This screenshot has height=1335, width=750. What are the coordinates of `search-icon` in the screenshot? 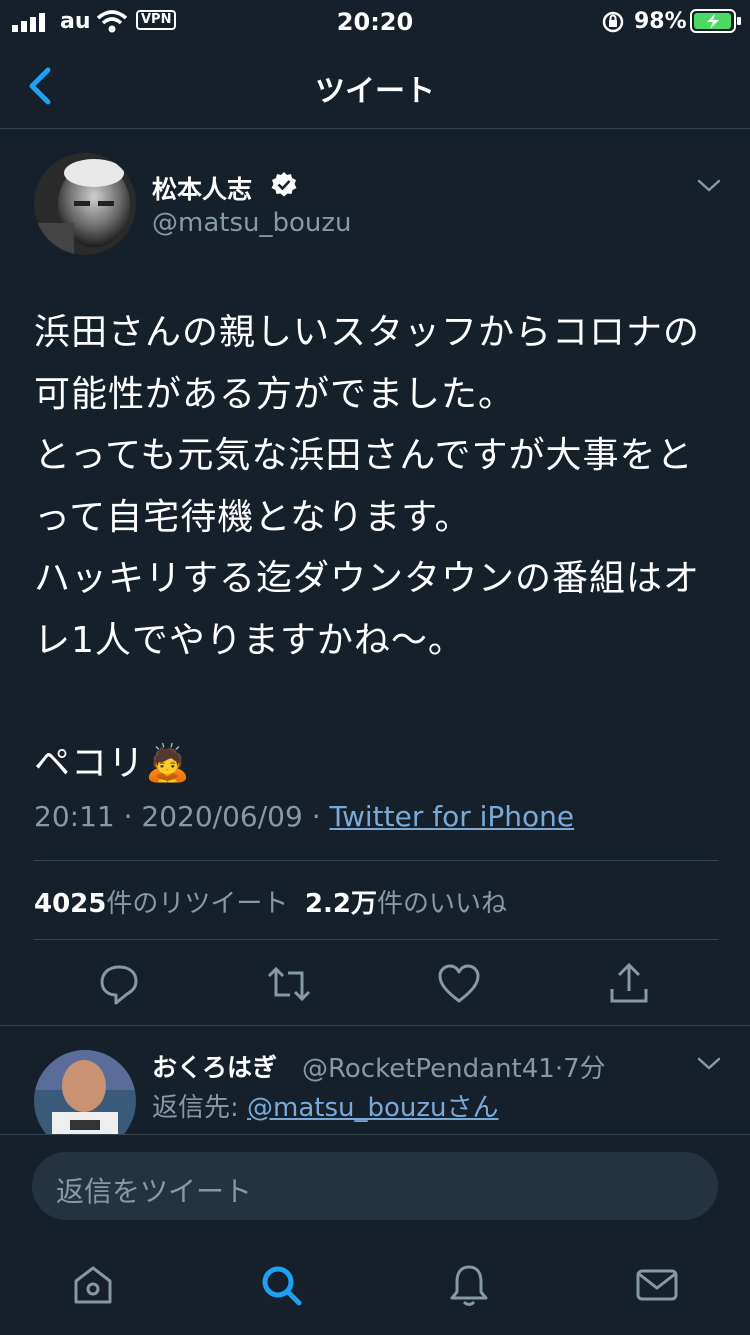 It's located at (281, 1285).